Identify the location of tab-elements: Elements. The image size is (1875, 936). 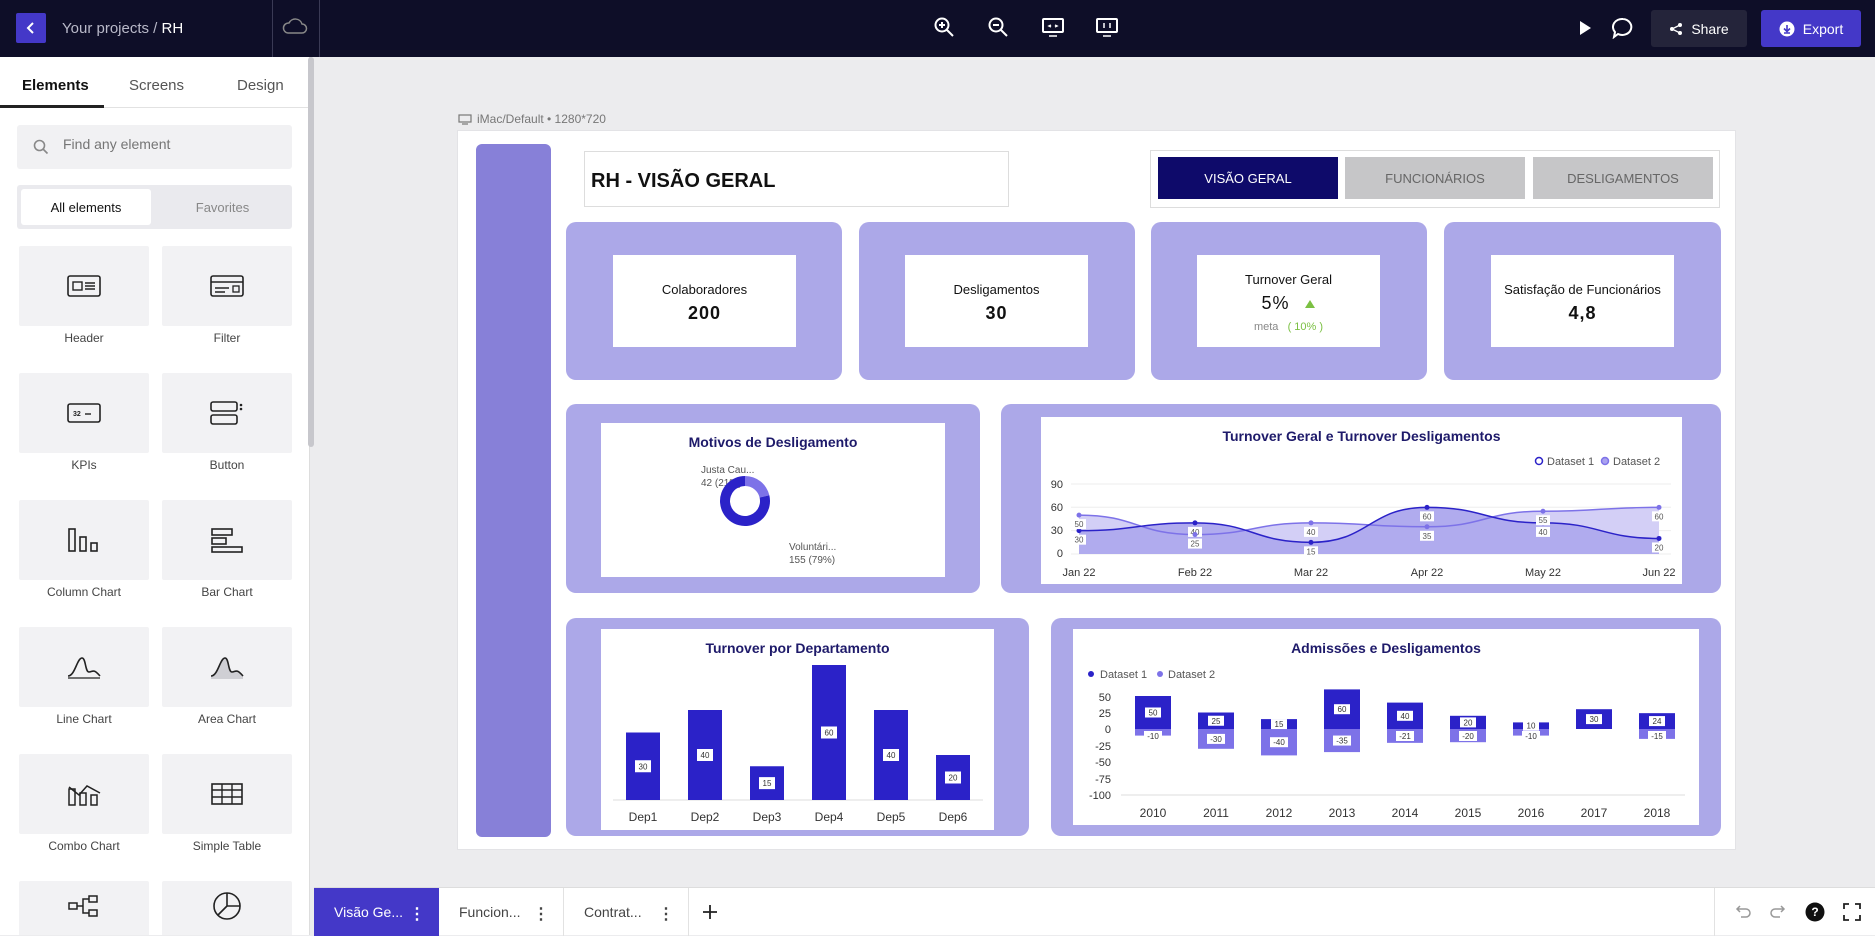
(55, 85).